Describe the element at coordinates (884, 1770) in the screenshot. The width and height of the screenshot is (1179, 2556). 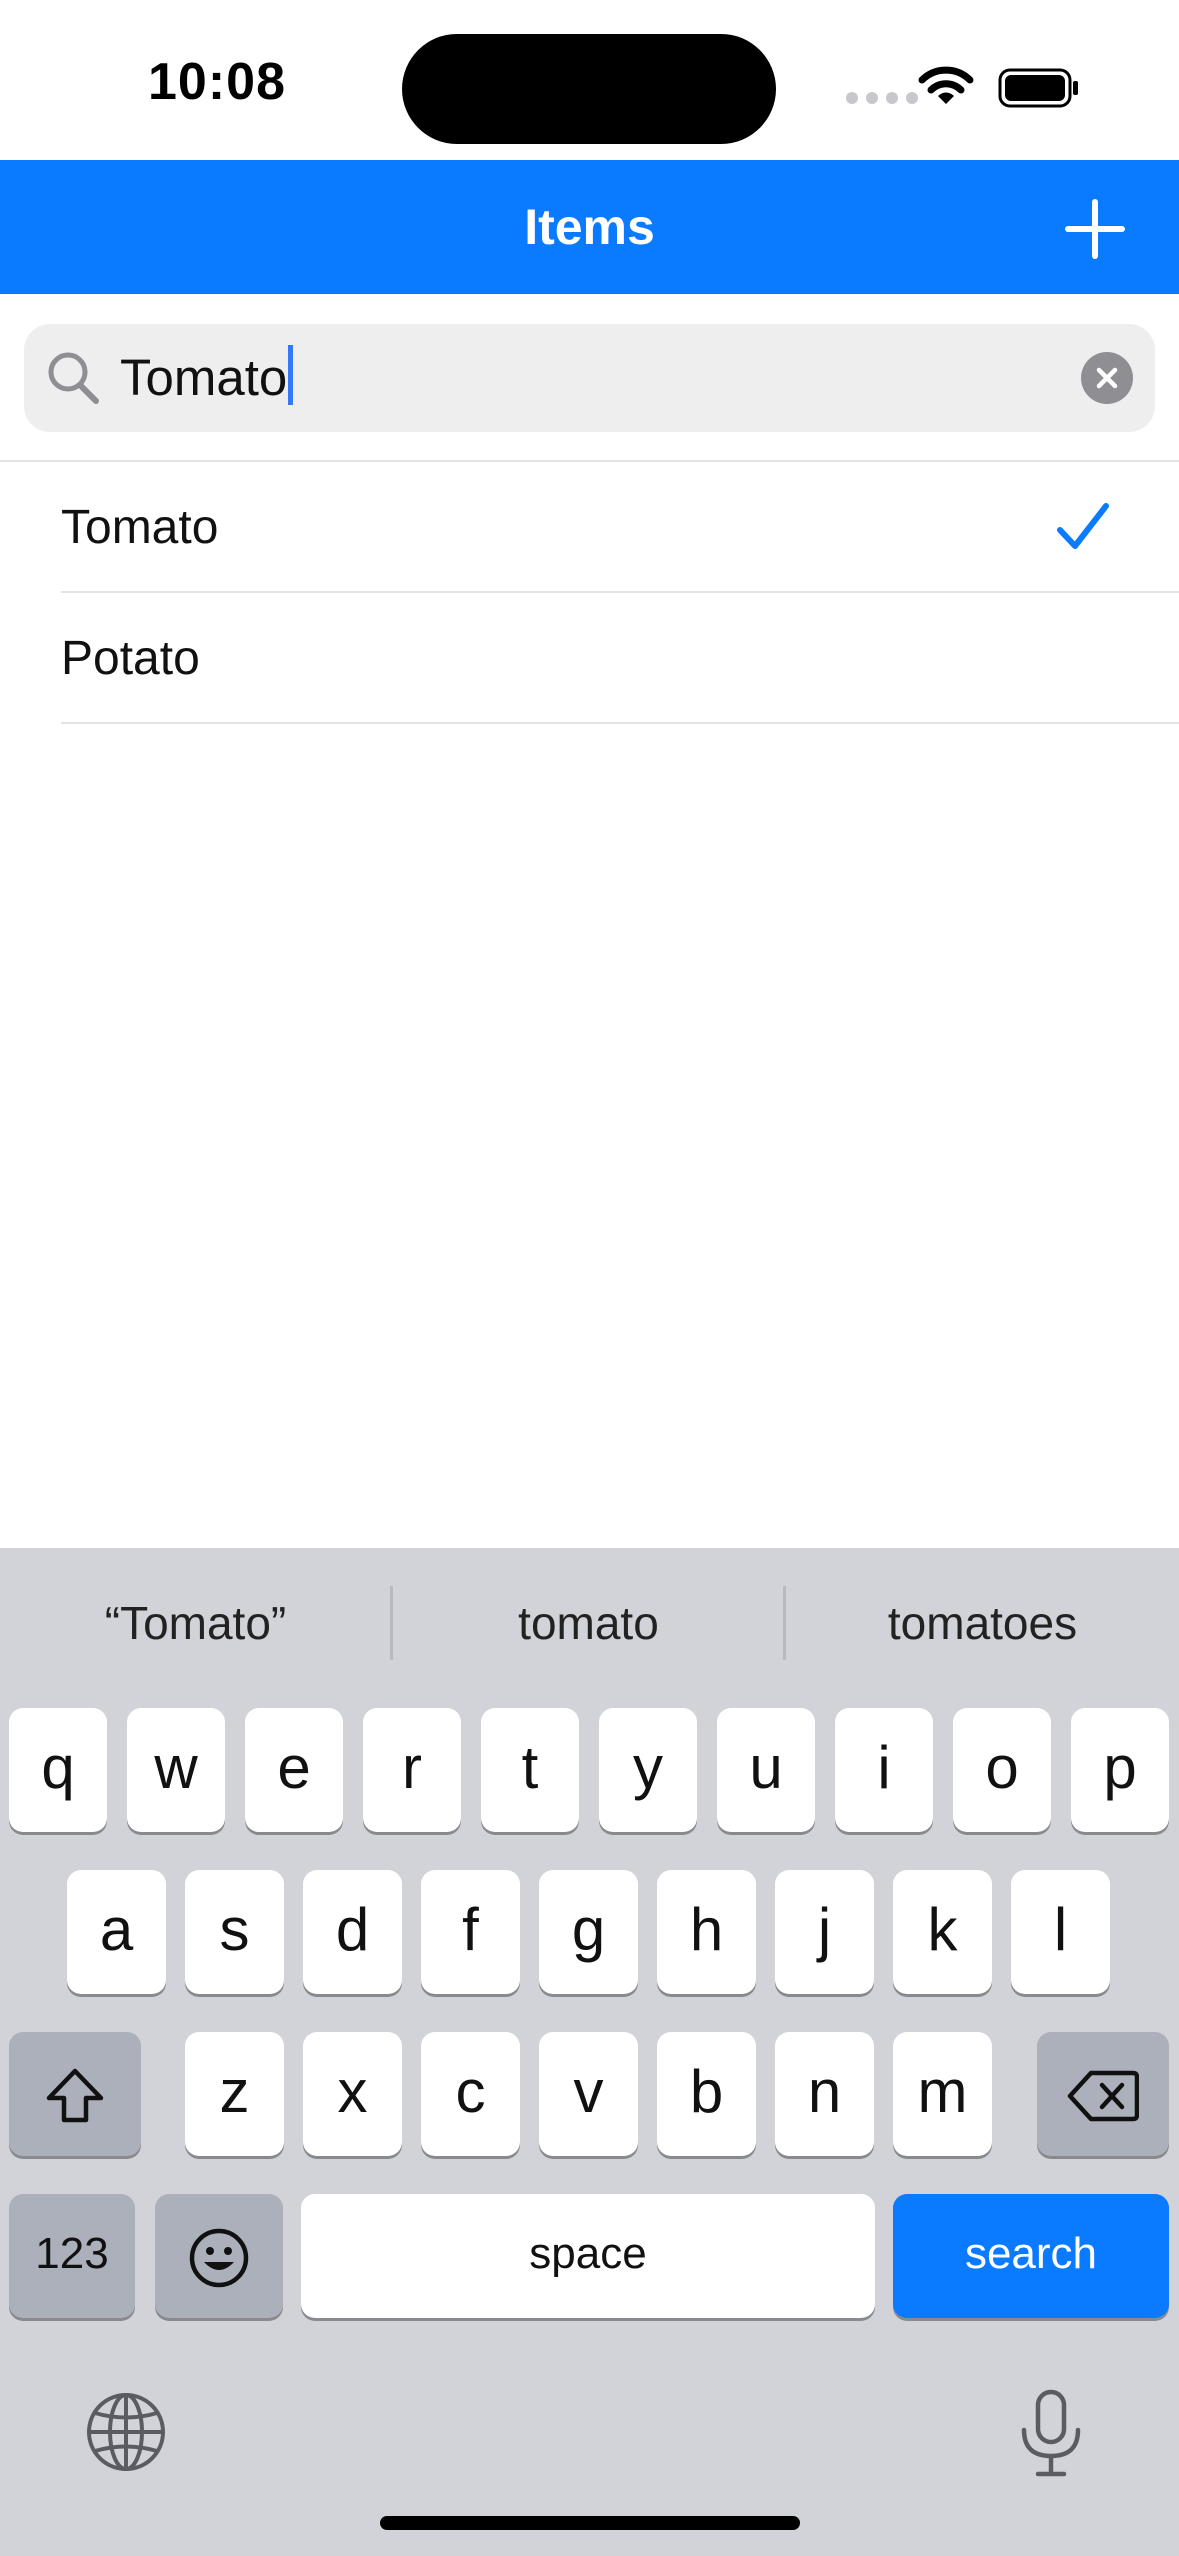
I see `key-i: i` at that location.